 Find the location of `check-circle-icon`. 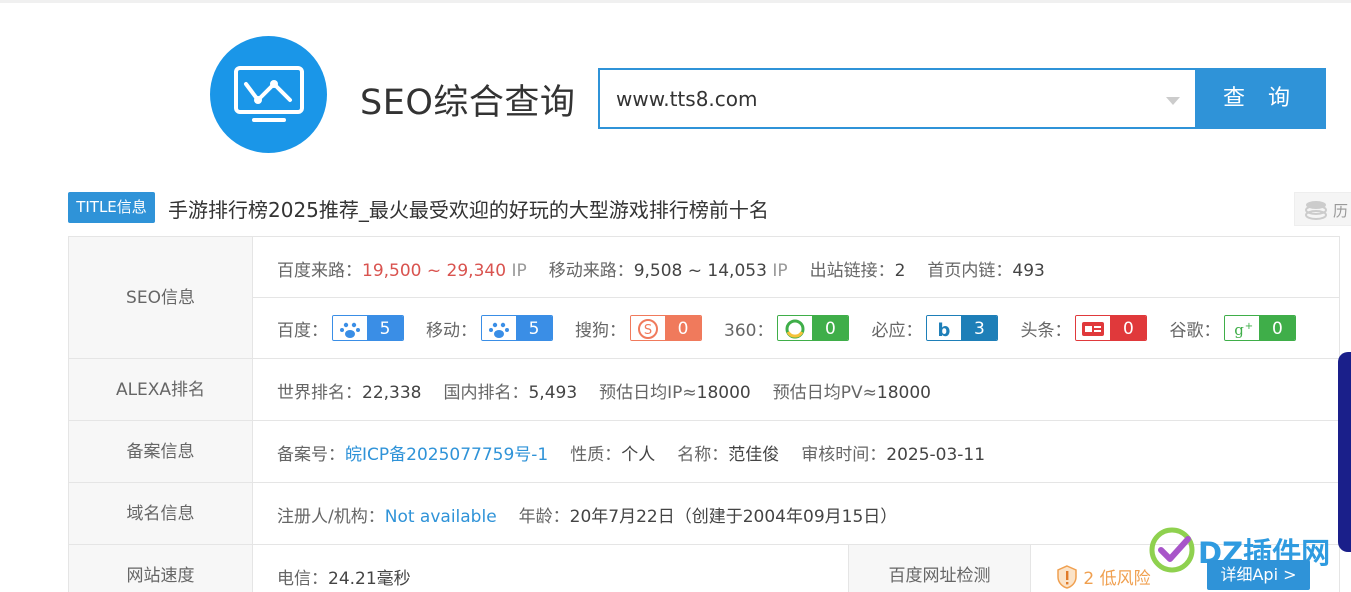

check-circle-icon is located at coordinates (1172, 550).